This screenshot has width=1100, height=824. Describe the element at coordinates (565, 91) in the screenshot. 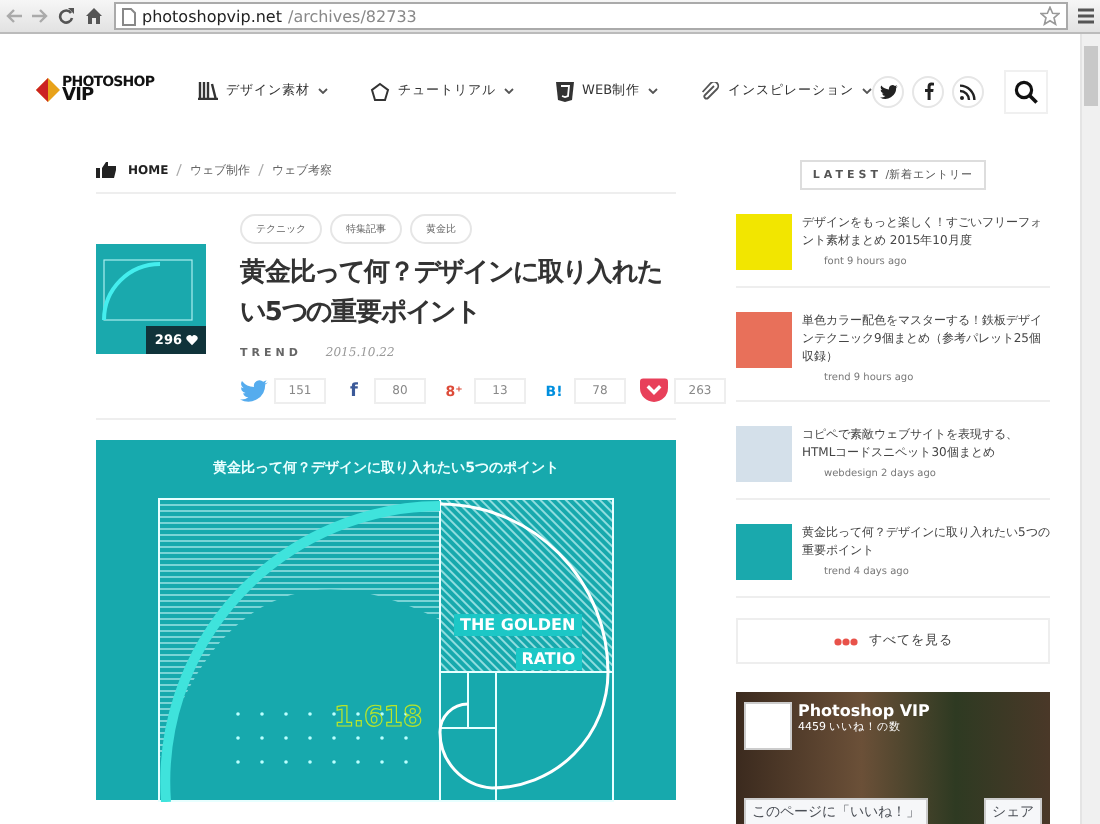

I see `shield-icon` at that location.